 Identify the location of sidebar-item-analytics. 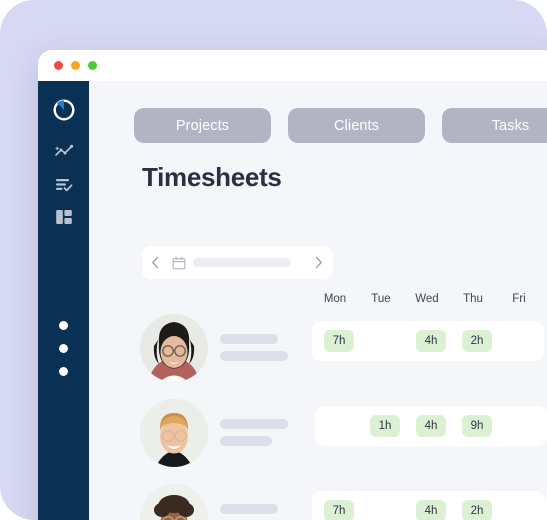
(63, 152).